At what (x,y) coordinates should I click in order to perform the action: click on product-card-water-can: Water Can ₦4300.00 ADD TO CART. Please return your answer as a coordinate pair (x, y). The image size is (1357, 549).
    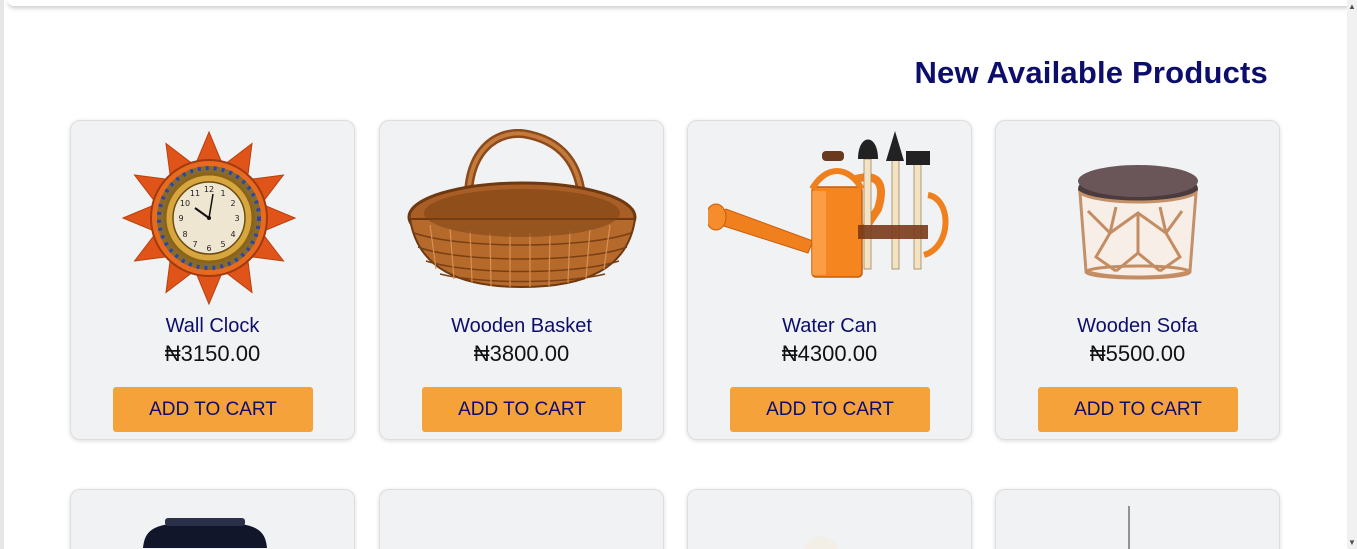
    Looking at the image, I should click on (829, 280).